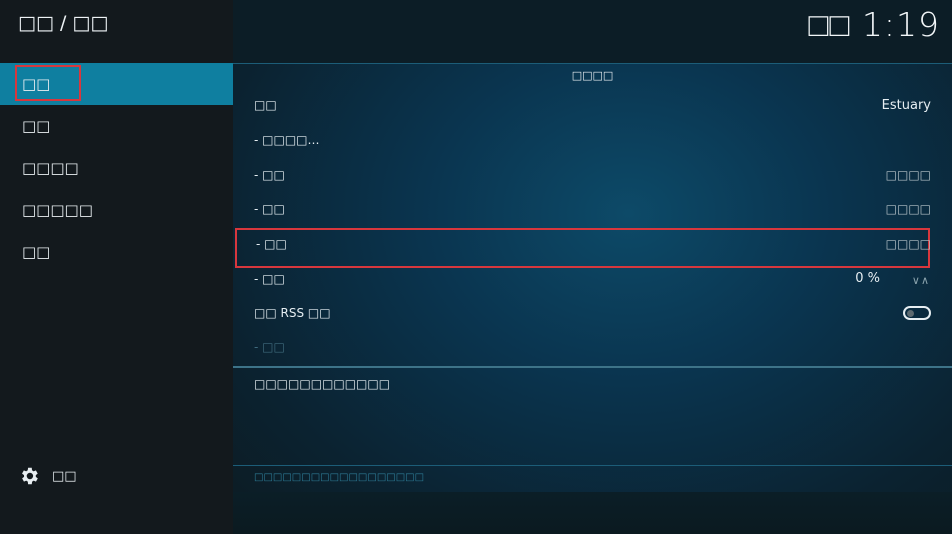 The width and height of the screenshot is (952, 534). What do you see at coordinates (867, 278) in the screenshot?
I see `zoom-value: 0 %` at bounding box center [867, 278].